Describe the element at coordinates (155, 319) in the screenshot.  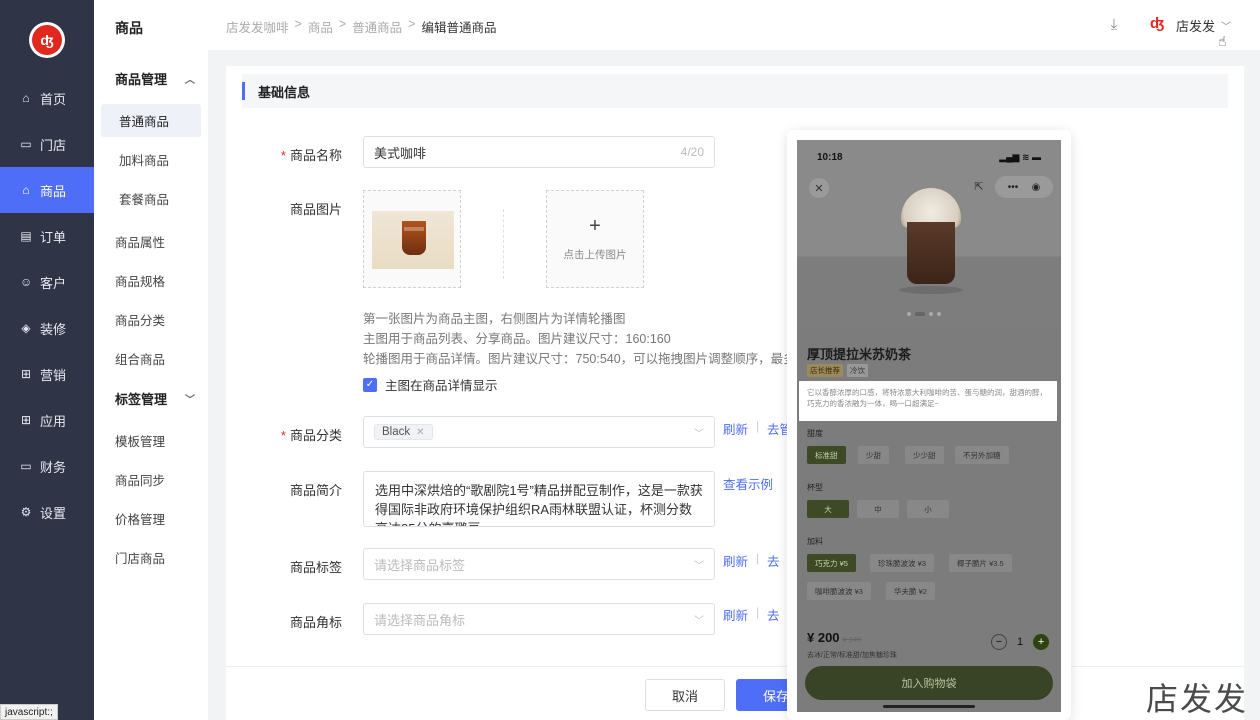
I see `sidebar-item-categories: 商品分类` at that location.